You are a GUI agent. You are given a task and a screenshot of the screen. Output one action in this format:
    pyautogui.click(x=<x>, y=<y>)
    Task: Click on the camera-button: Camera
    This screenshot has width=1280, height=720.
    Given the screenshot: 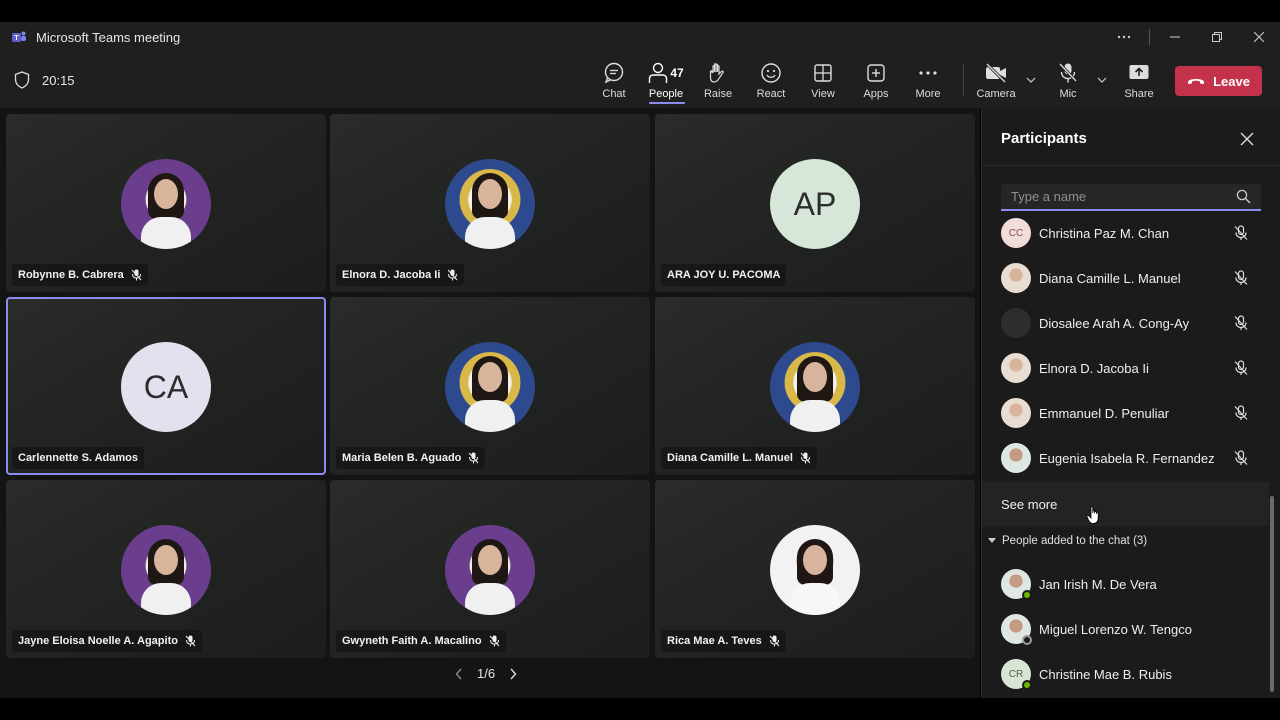 What is the action you would take?
    pyautogui.click(x=996, y=80)
    